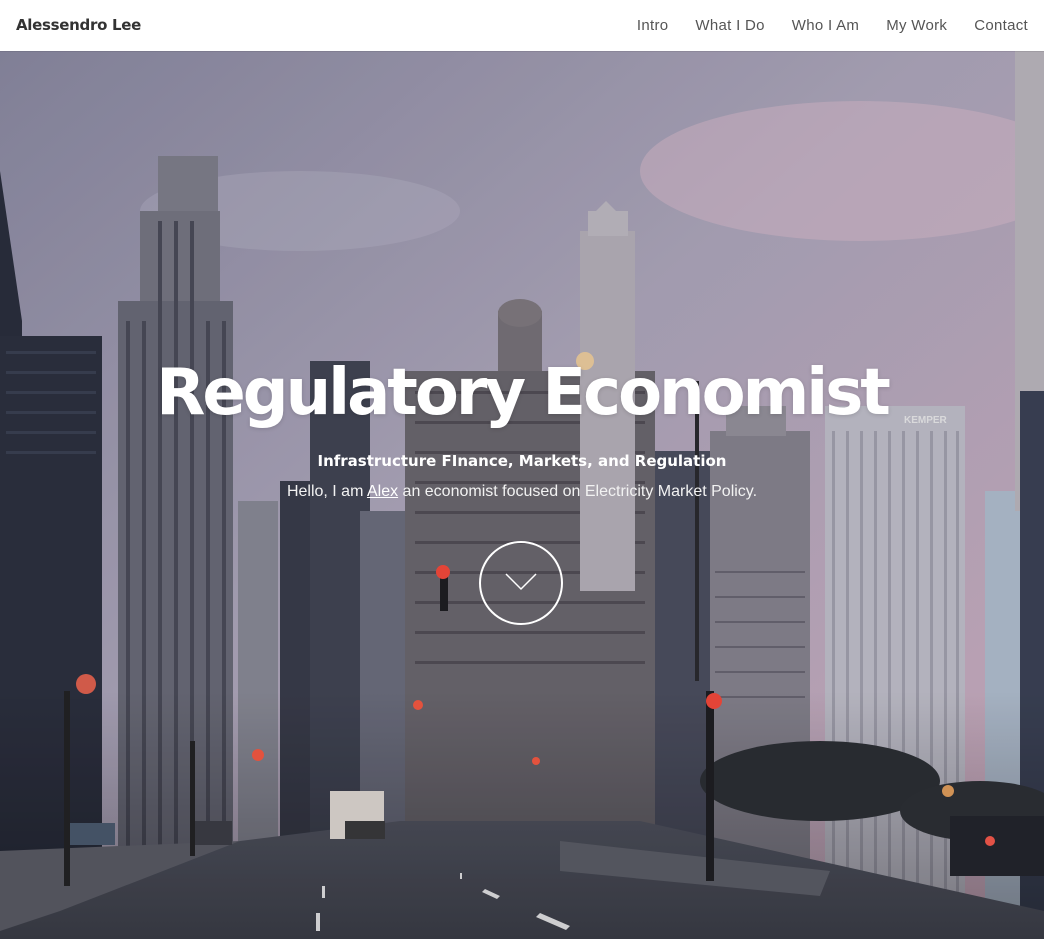  Describe the element at coordinates (326, 491) in the screenshot. I see `intro-prefix: Hello, I am` at that location.